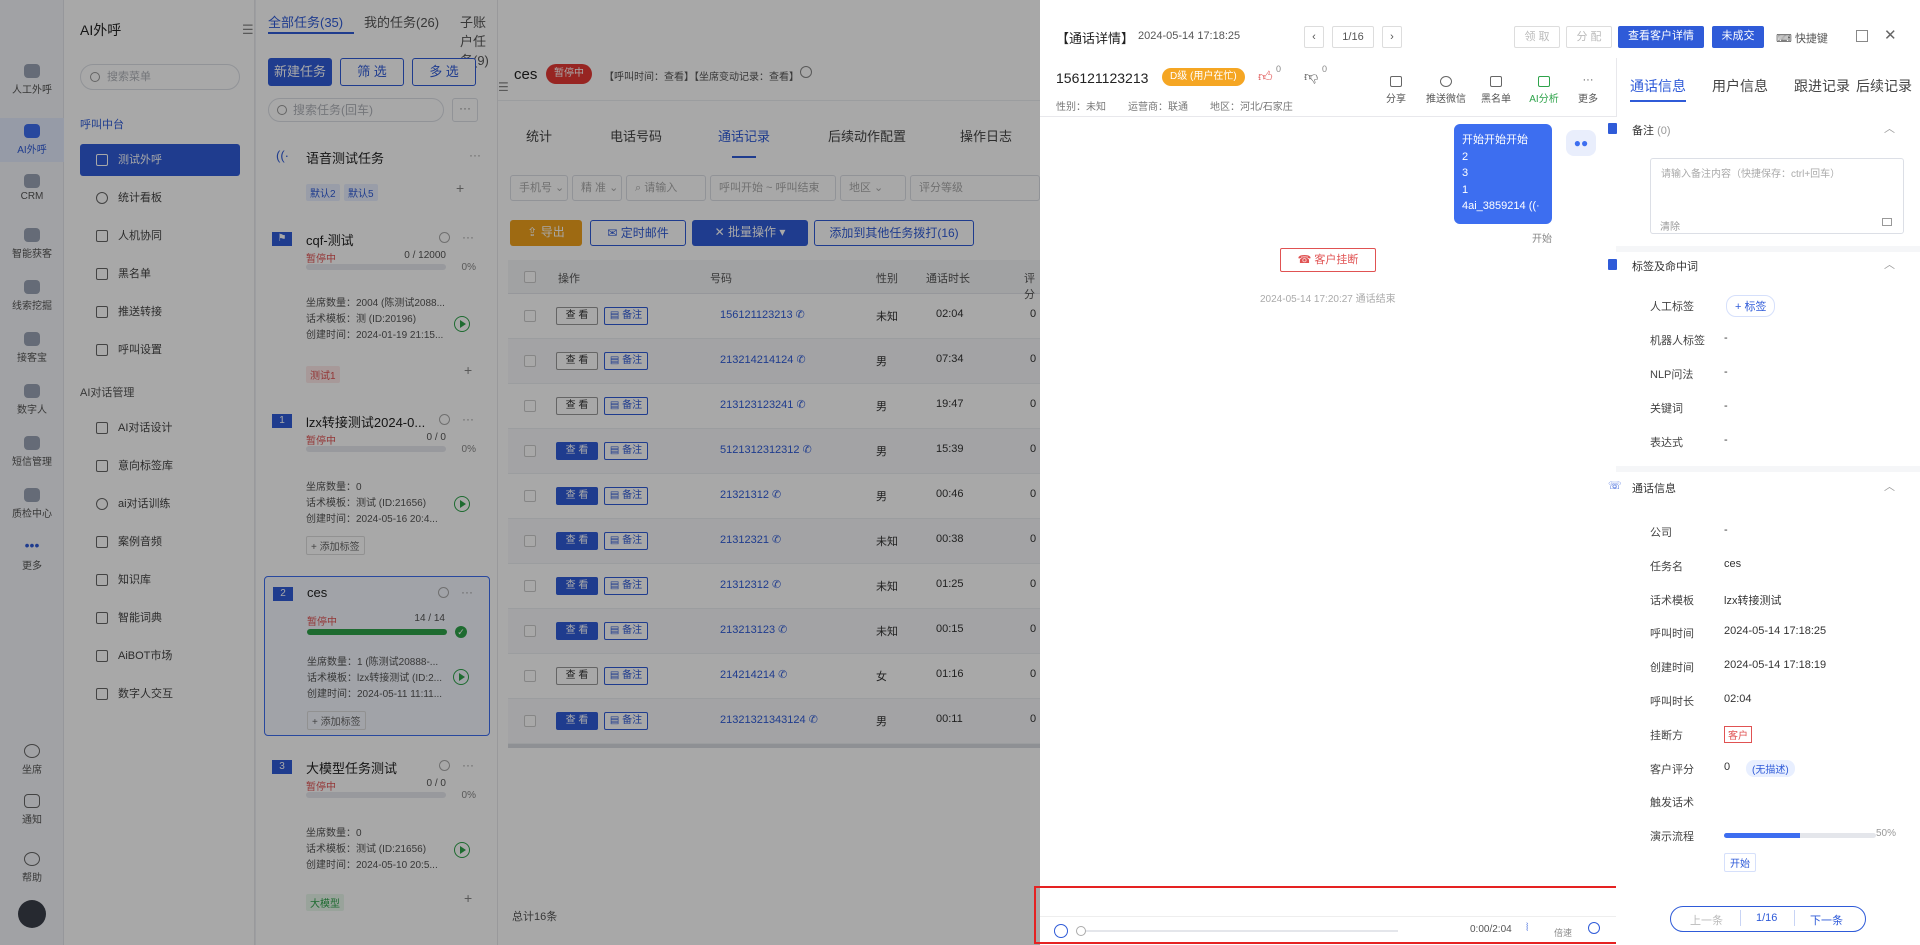 The width and height of the screenshot is (1920, 945). What do you see at coordinates (1666, 409) in the screenshot?
I see `tag-row-label: 关键词` at bounding box center [1666, 409].